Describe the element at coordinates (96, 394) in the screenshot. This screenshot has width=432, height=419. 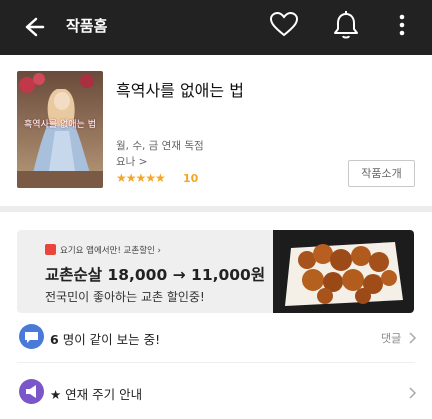
I see `schedule-notice-text: ★ 연재 주기 안내` at that location.